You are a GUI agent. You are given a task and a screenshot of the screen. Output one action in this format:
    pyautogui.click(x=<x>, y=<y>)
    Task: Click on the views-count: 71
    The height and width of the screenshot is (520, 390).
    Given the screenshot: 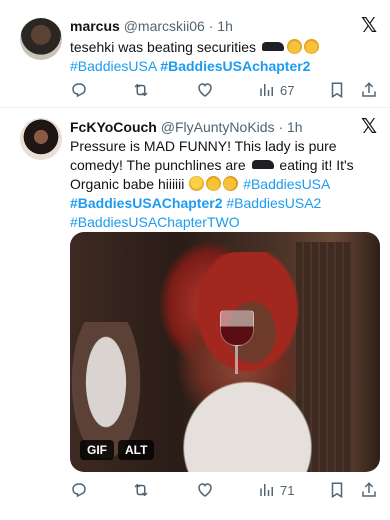 What is the action you would take?
    pyautogui.click(x=287, y=490)
    